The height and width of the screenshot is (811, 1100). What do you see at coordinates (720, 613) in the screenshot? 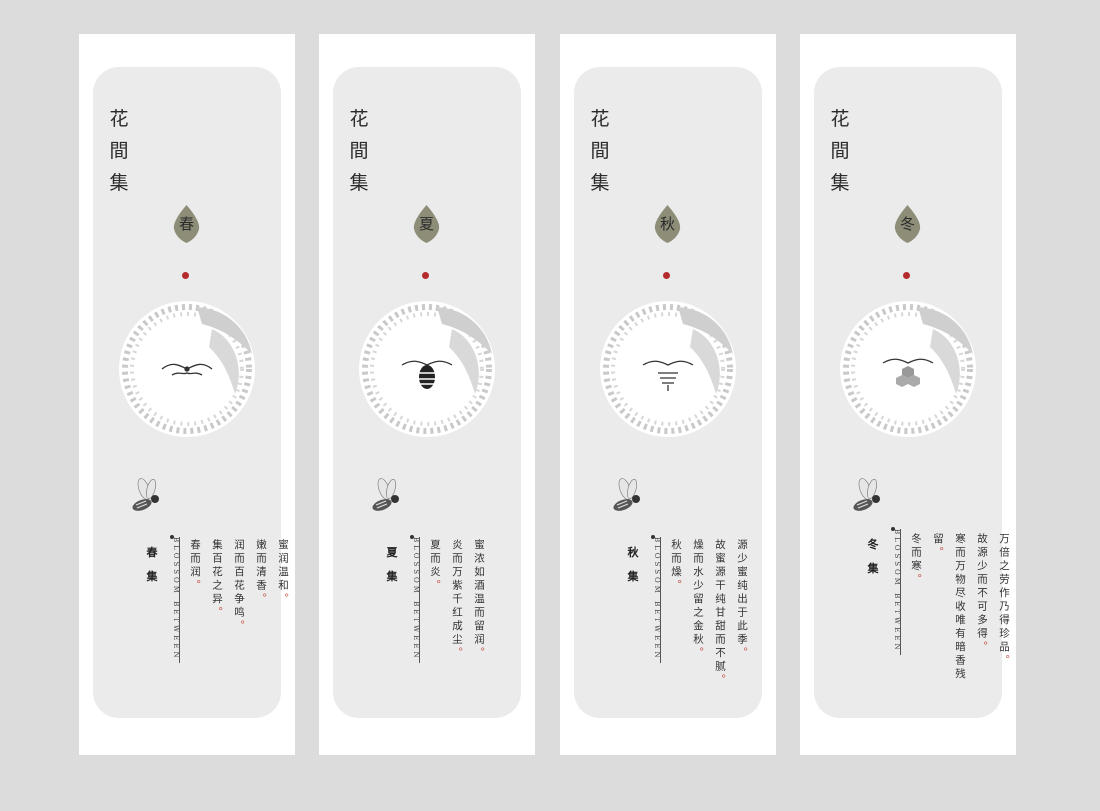
I see `poem-line: 故蜜源干纯甘甜而不腻。` at bounding box center [720, 613].